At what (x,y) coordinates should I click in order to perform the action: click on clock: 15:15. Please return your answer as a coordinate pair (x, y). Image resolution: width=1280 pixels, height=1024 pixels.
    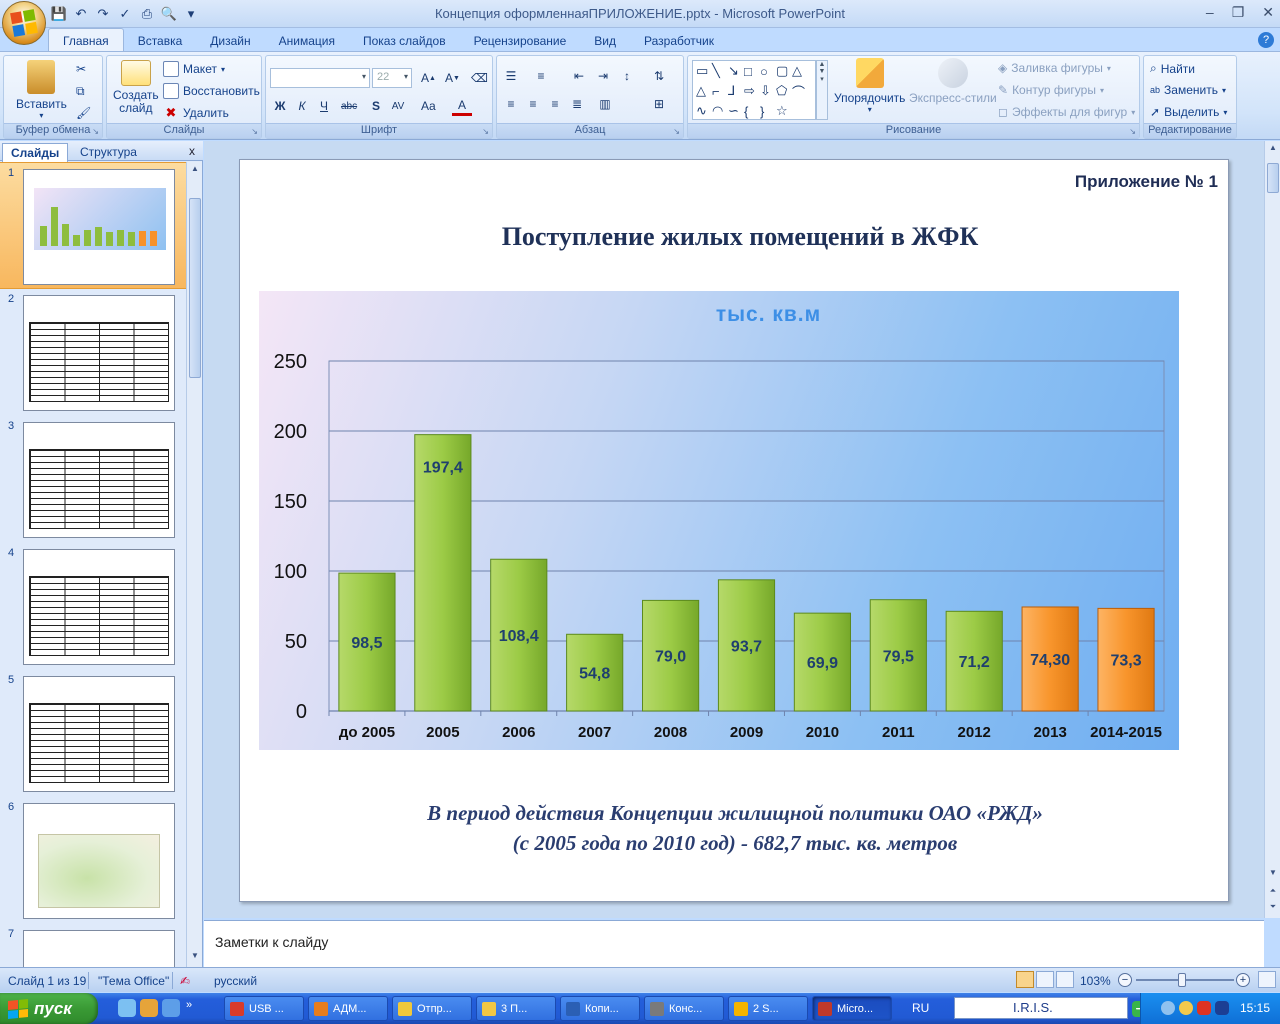
    Looking at the image, I should click on (1255, 1008).